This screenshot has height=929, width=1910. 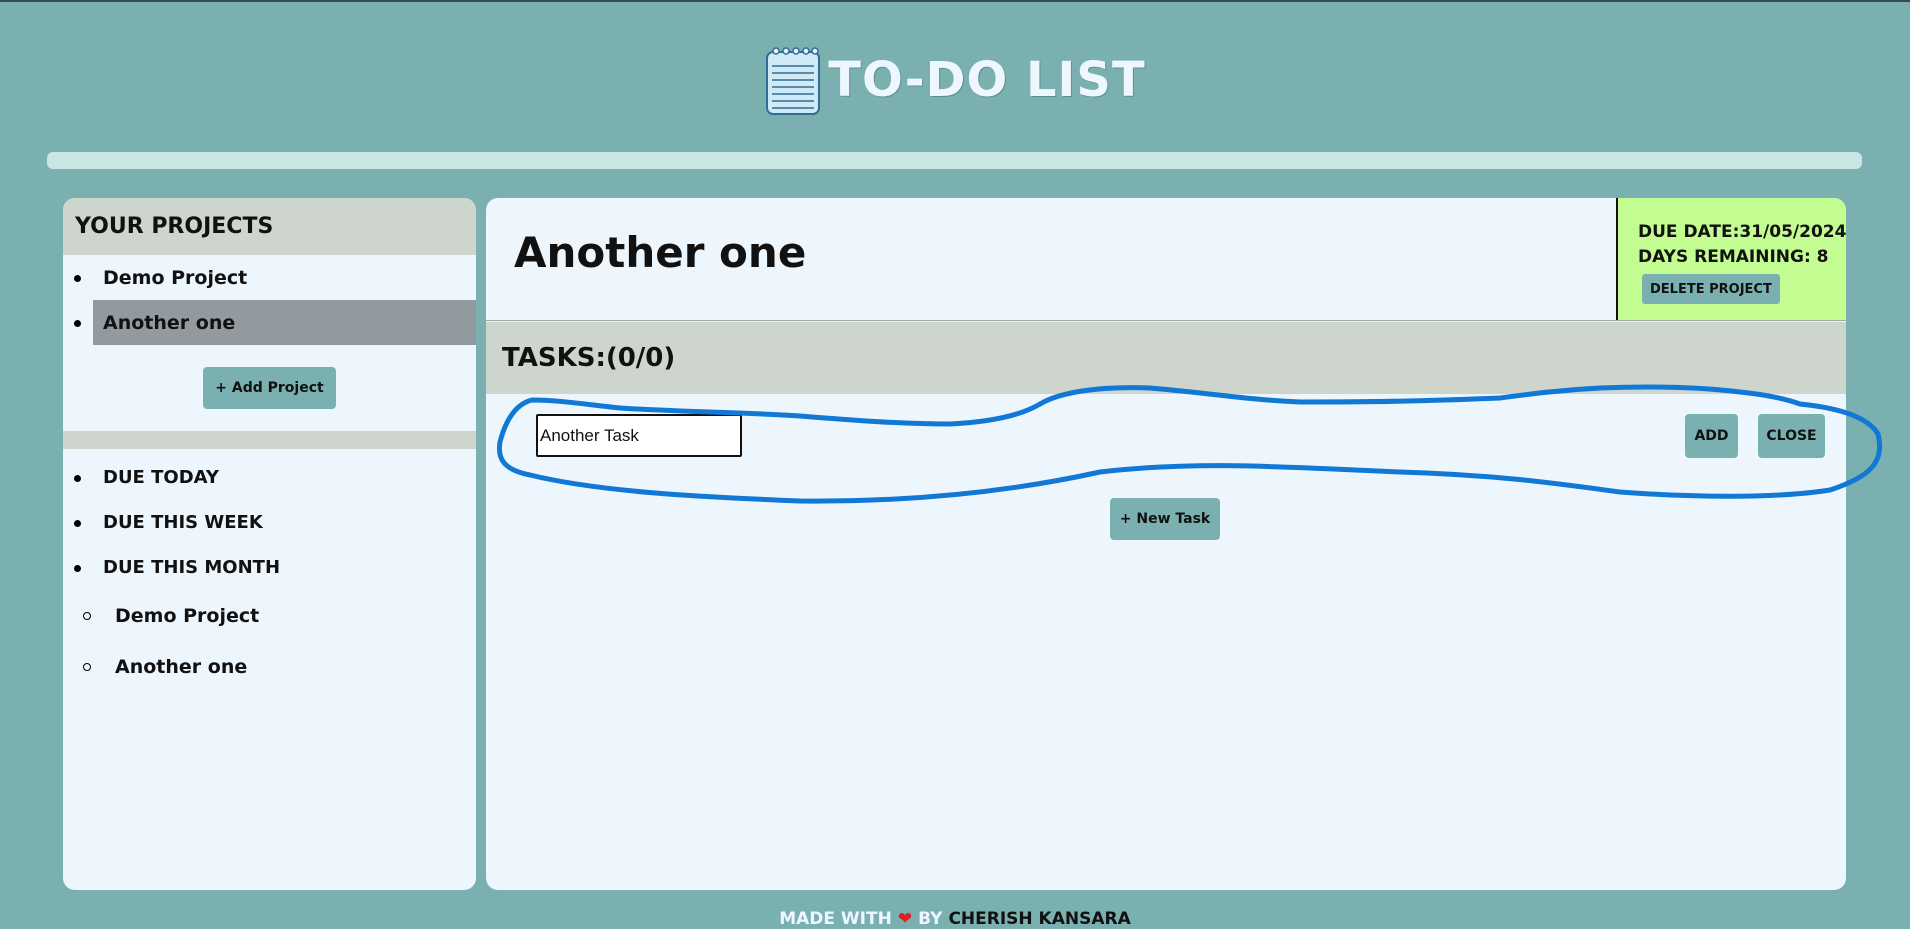 What do you see at coordinates (269, 615) in the screenshot?
I see `due-month-item-demo-project: Demo Project` at bounding box center [269, 615].